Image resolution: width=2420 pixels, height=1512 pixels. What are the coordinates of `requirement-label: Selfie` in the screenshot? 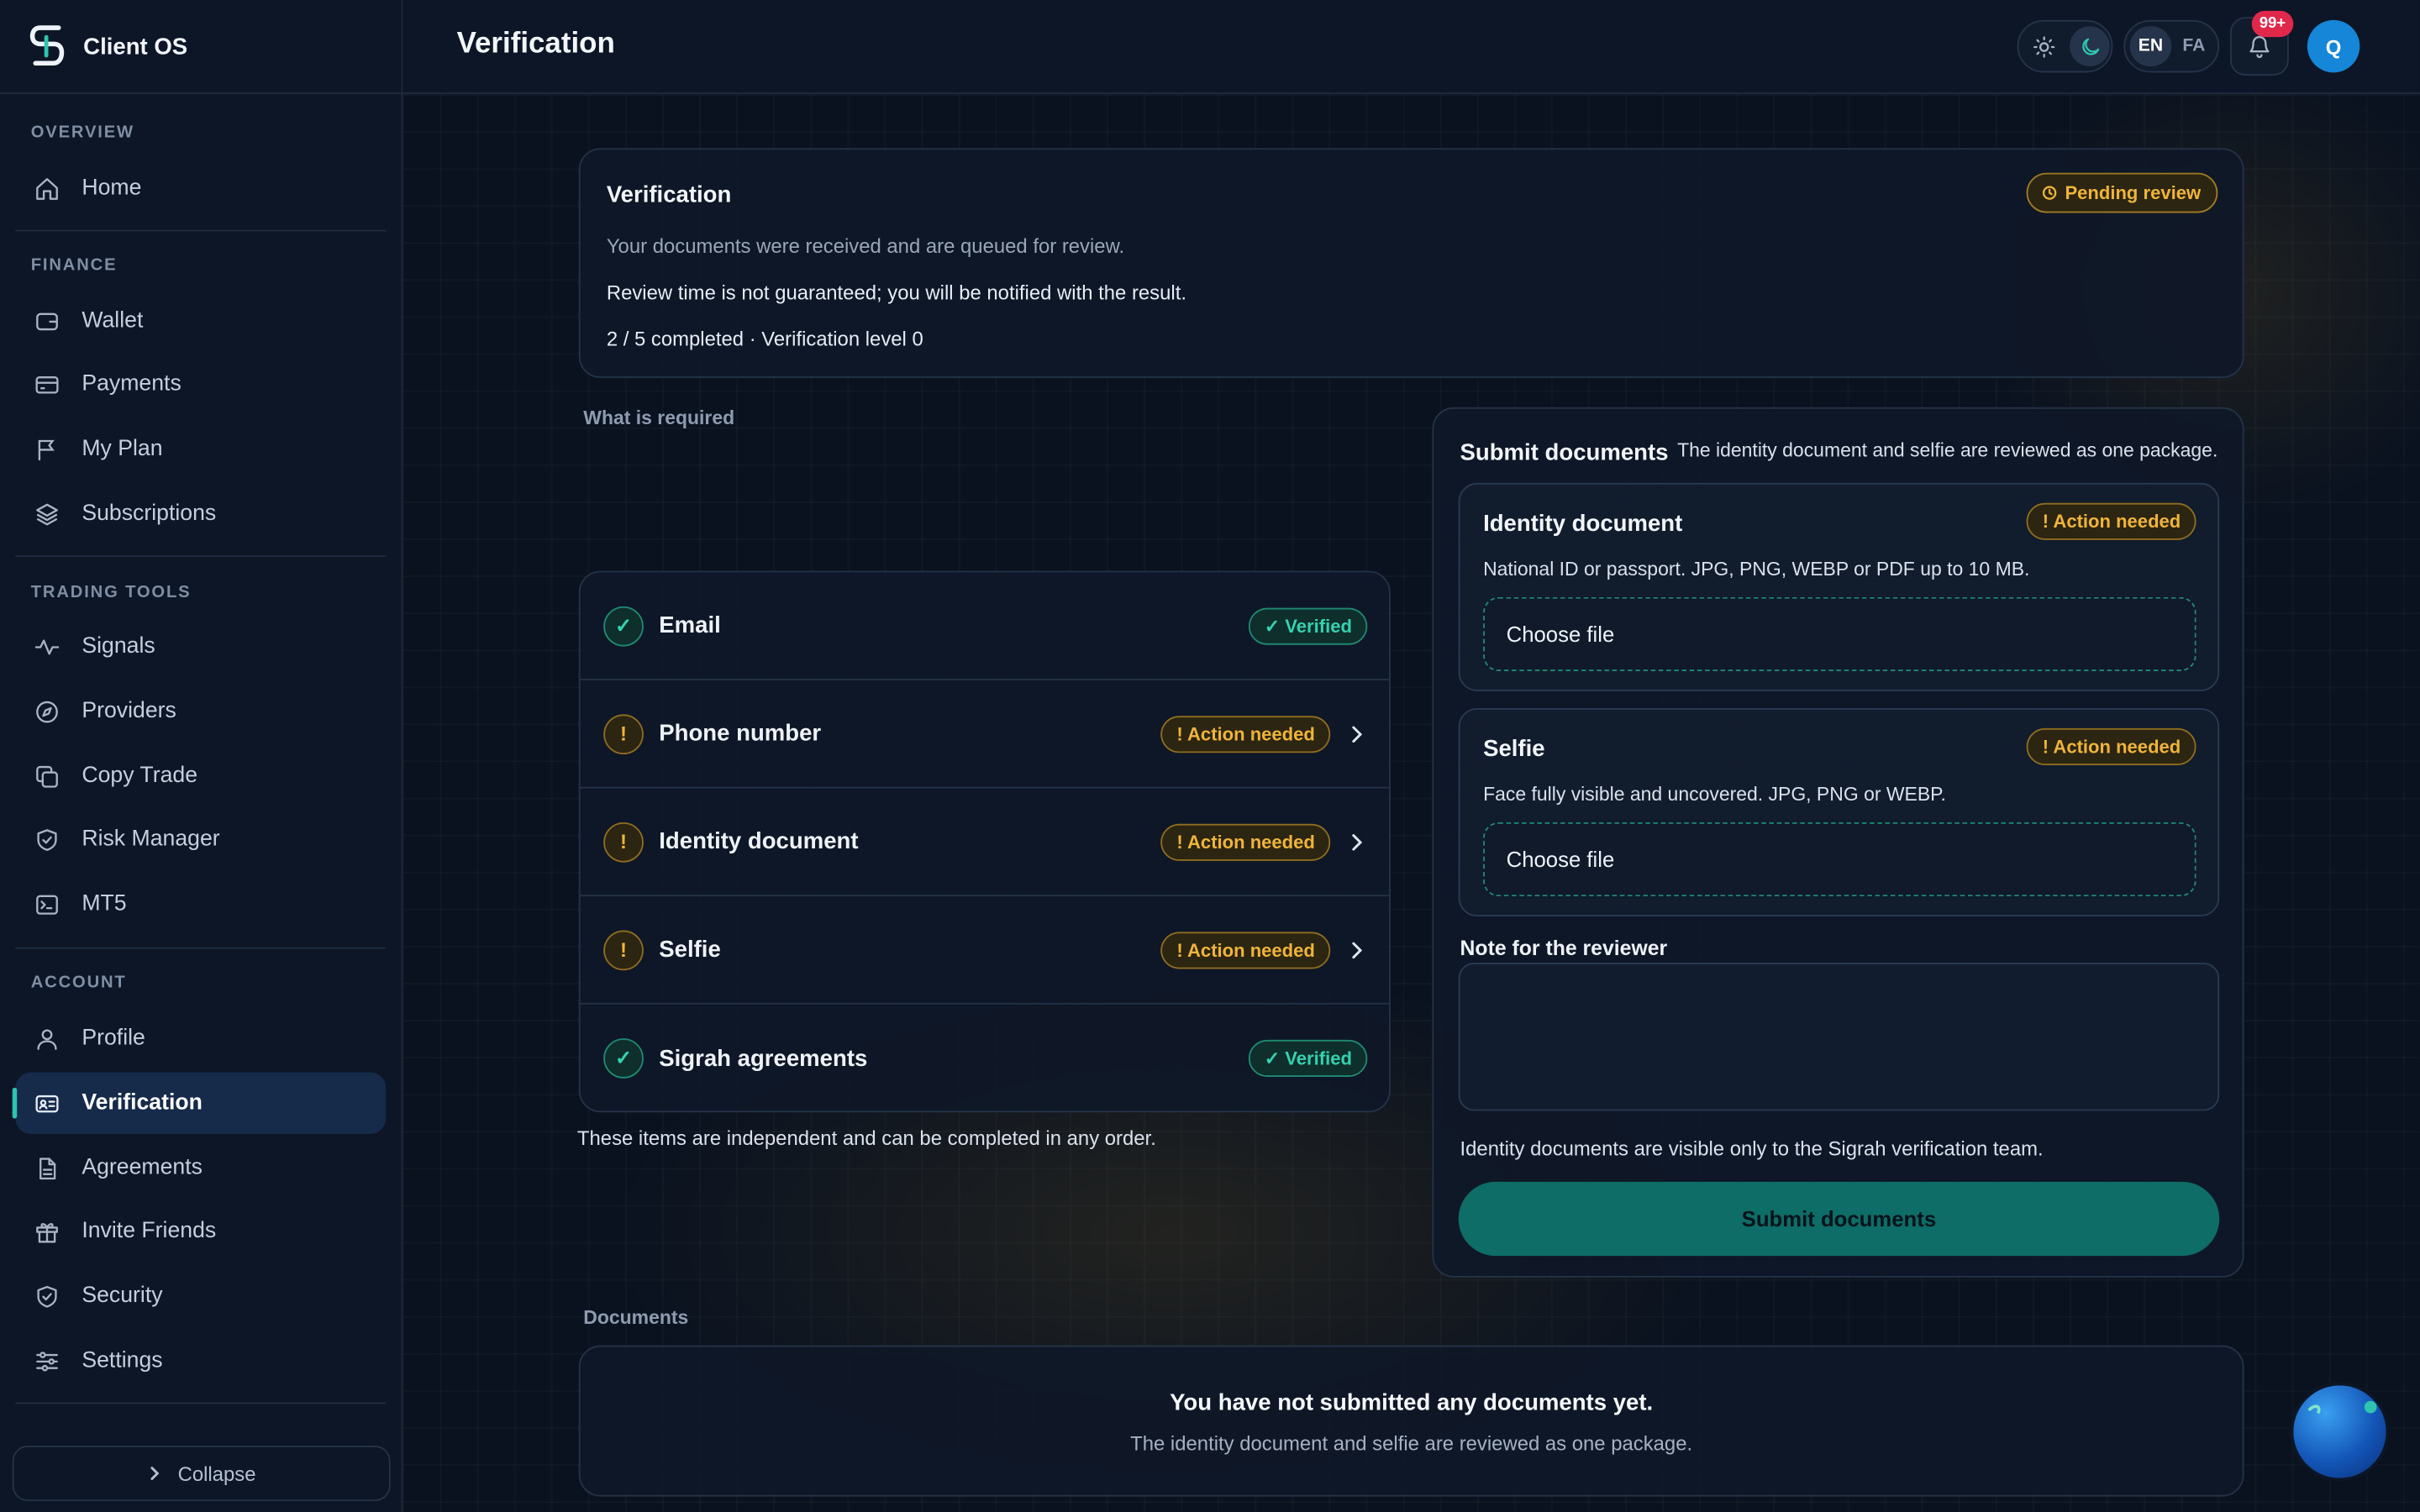 It's located at (690, 949).